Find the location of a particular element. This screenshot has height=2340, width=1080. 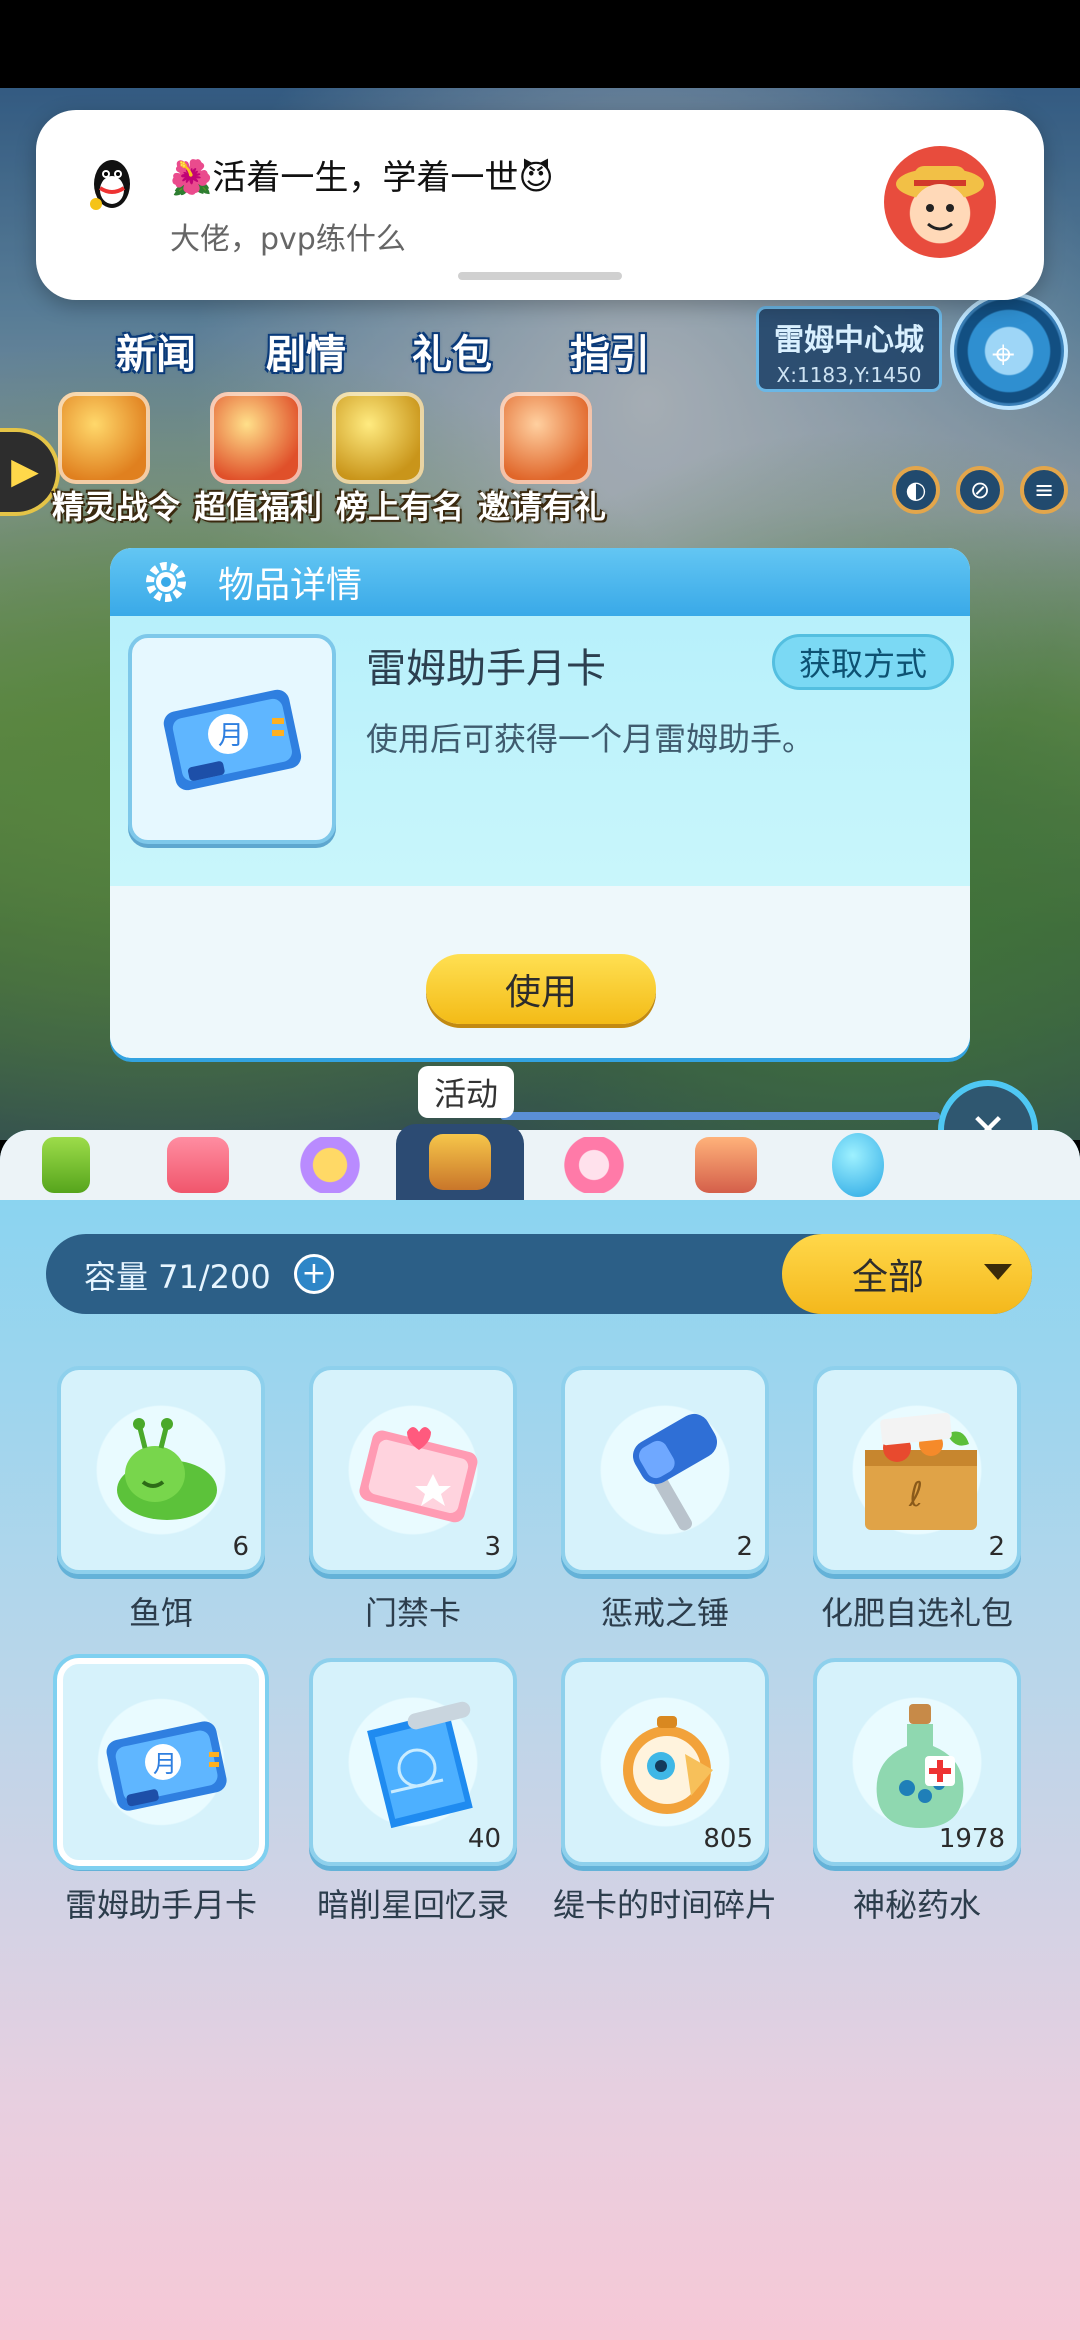

hud-news-label: 新闻 is located at coordinates (156, 351).